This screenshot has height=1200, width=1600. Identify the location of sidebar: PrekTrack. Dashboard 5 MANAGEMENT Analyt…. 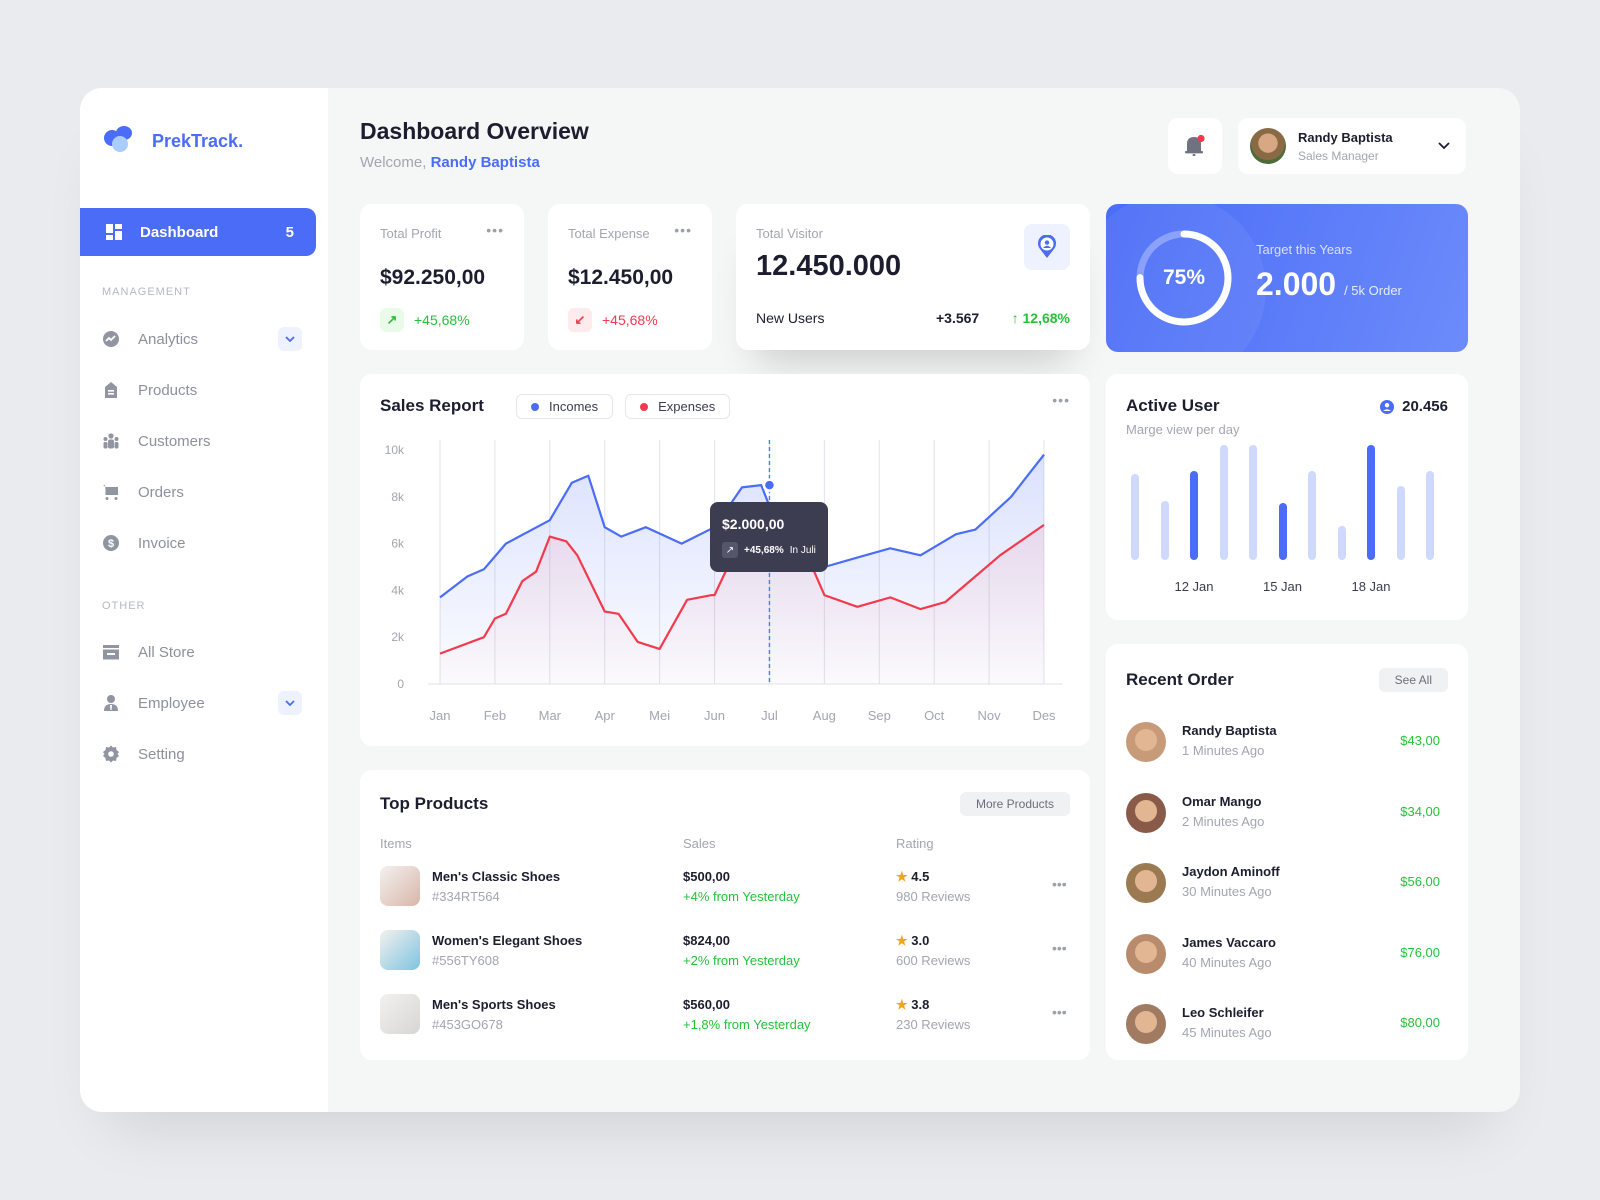
(204, 600).